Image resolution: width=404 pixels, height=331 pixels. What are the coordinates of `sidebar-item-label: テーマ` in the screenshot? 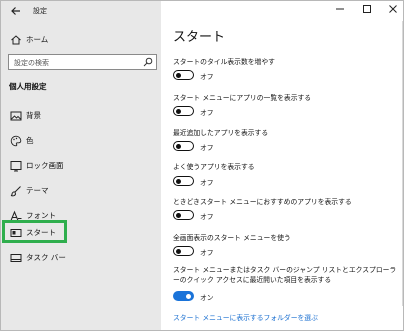 It's located at (37, 190).